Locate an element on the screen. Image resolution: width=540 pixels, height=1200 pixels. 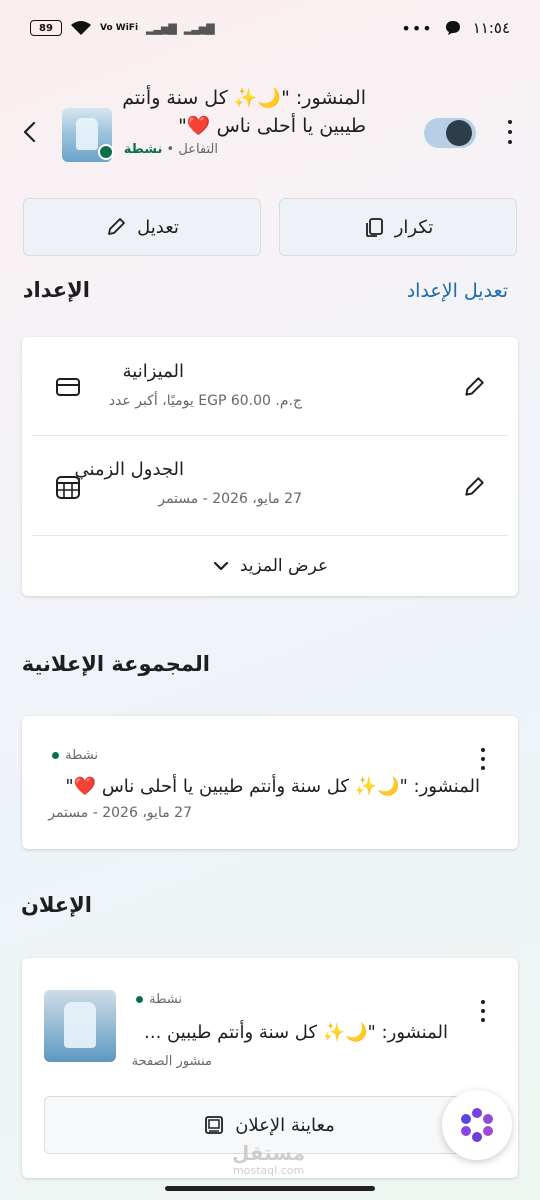
campaign-meta: التفاعل • نشطة is located at coordinates (171, 149).